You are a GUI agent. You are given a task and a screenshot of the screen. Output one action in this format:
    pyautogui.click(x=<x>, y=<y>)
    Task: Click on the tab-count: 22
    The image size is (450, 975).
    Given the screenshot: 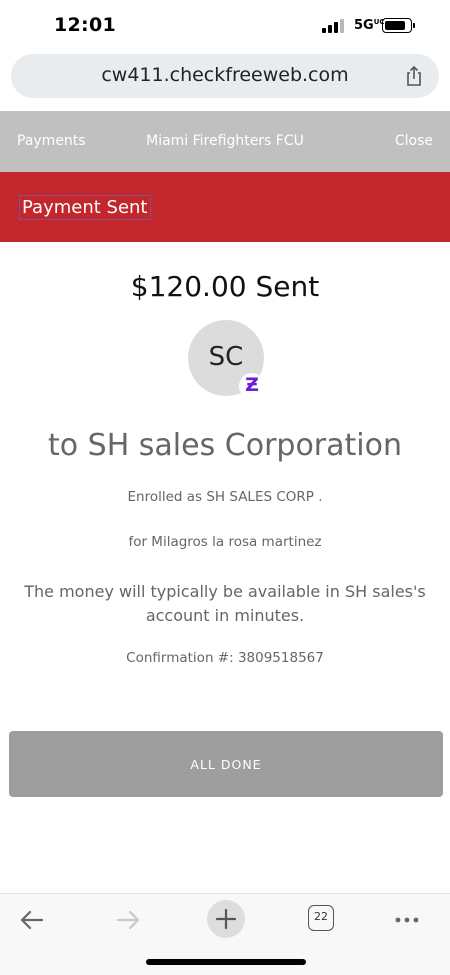 What is the action you would take?
    pyautogui.click(x=321, y=916)
    